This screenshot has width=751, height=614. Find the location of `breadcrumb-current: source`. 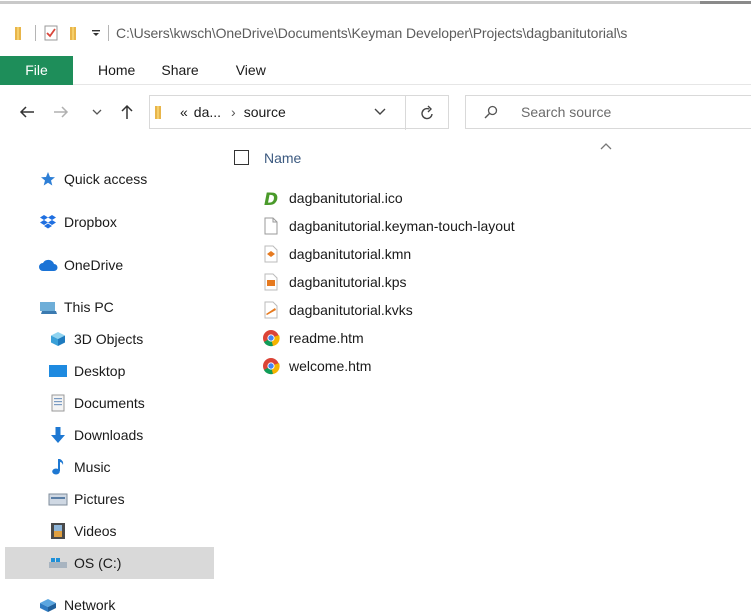

breadcrumb-current: source is located at coordinates (265, 112).